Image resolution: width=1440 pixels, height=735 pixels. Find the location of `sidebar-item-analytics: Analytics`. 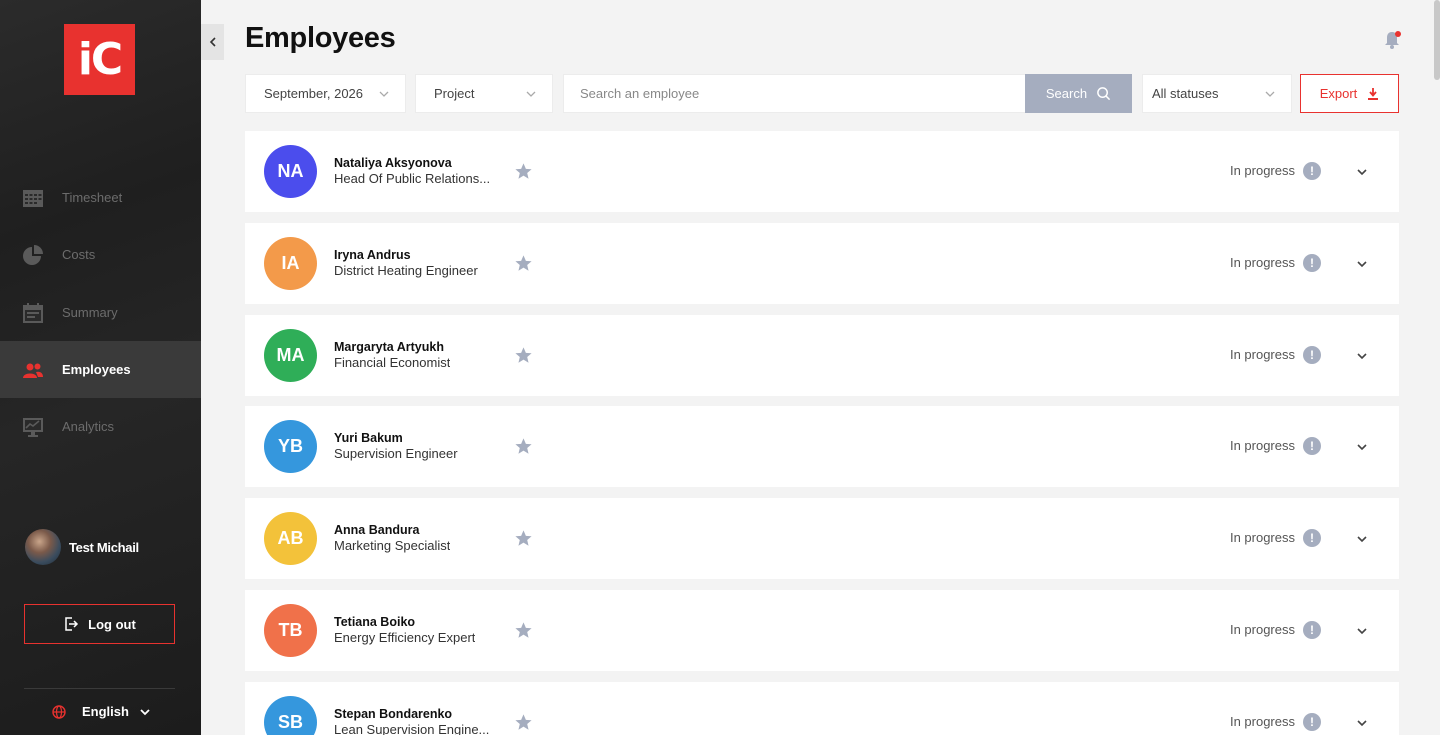

sidebar-item-analytics: Analytics is located at coordinates (100, 426).